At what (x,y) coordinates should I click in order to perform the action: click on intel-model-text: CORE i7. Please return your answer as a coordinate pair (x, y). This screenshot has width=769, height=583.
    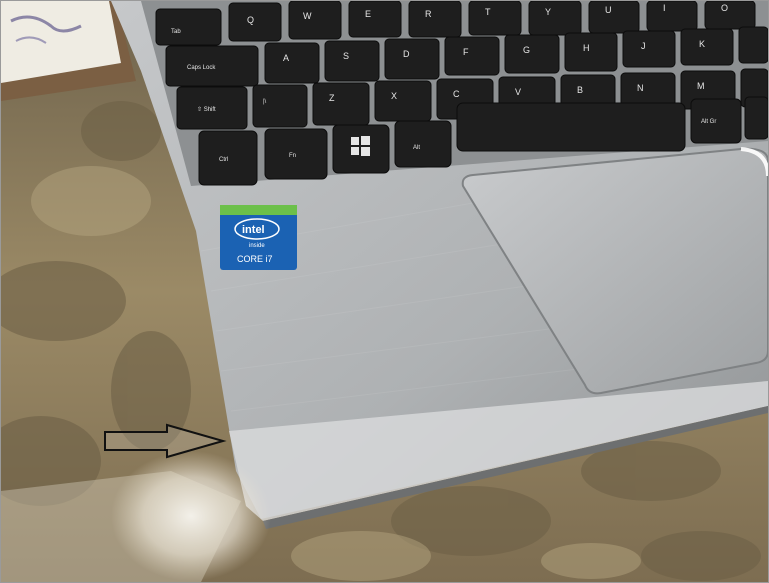
    Looking at the image, I should click on (255, 259).